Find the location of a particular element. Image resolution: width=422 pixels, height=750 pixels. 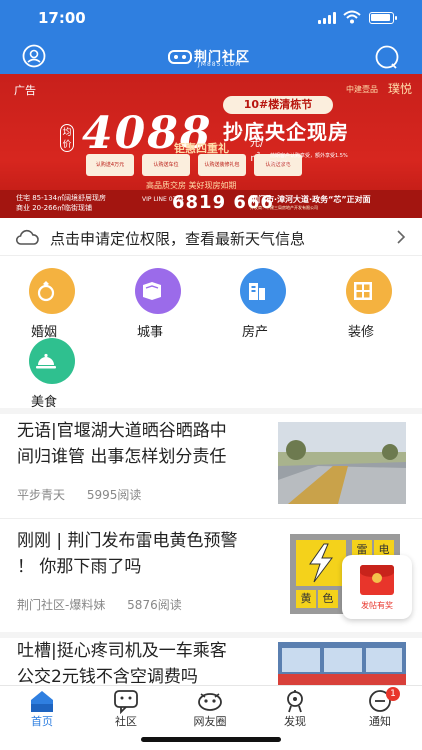

article-reads: 5995阅读 is located at coordinates (114, 495).